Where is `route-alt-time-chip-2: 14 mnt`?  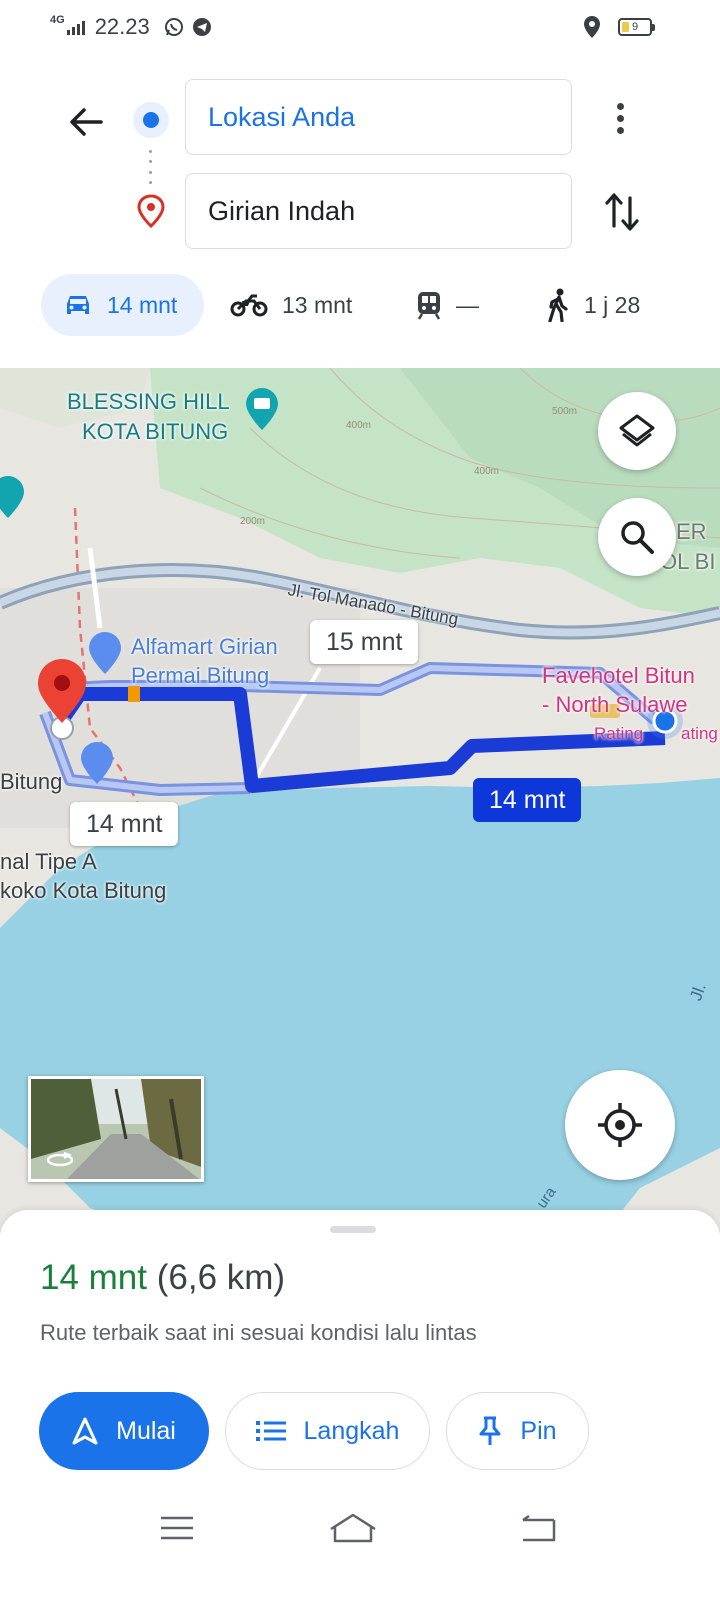
route-alt-time-chip-2: 14 mnt is located at coordinates (124, 824).